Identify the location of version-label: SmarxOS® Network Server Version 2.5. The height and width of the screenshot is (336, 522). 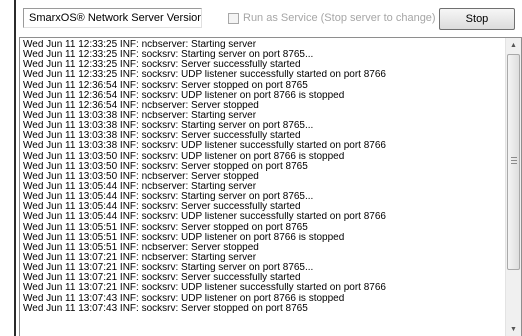
(112, 18).